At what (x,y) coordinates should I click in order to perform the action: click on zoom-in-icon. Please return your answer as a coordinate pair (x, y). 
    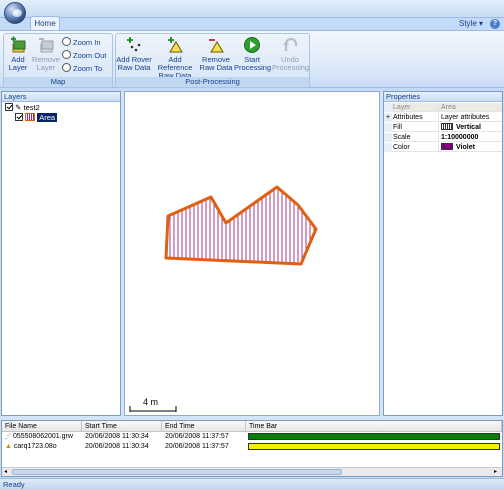
    Looking at the image, I should click on (66, 41).